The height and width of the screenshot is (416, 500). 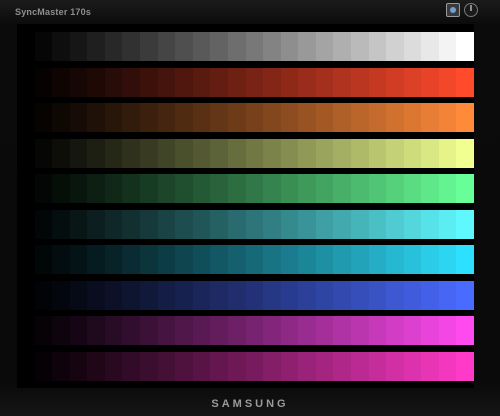 What do you see at coordinates (471, 10) in the screenshot?
I see `power-icon` at bounding box center [471, 10].